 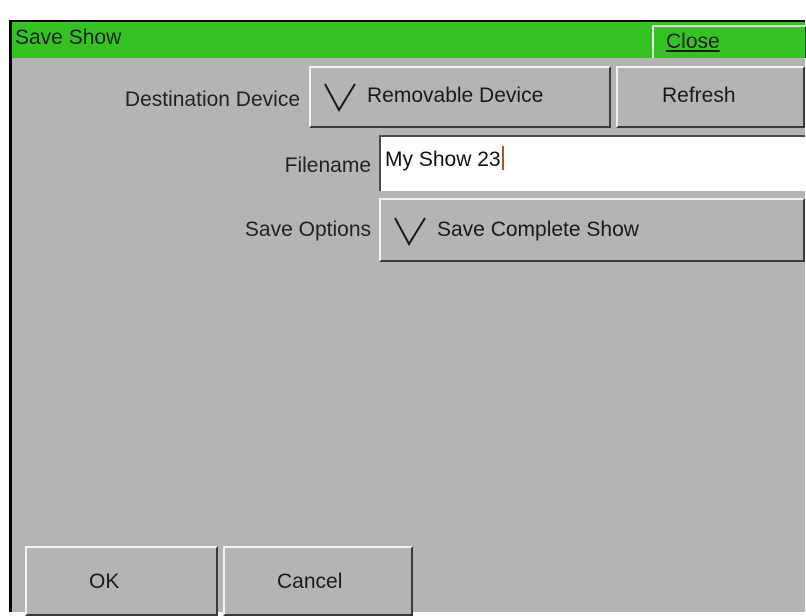 I want to click on text-caret, so click(x=502, y=158).